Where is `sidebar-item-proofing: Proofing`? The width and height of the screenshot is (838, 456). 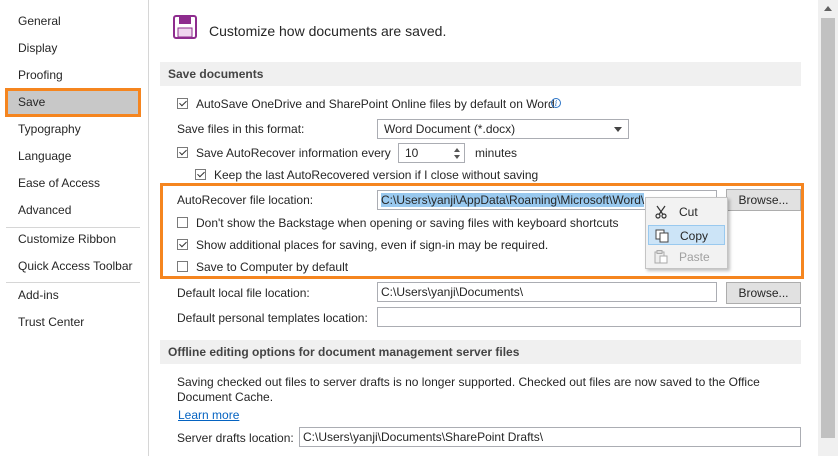 sidebar-item-proofing: Proofing is located at coordinates (73, 75).